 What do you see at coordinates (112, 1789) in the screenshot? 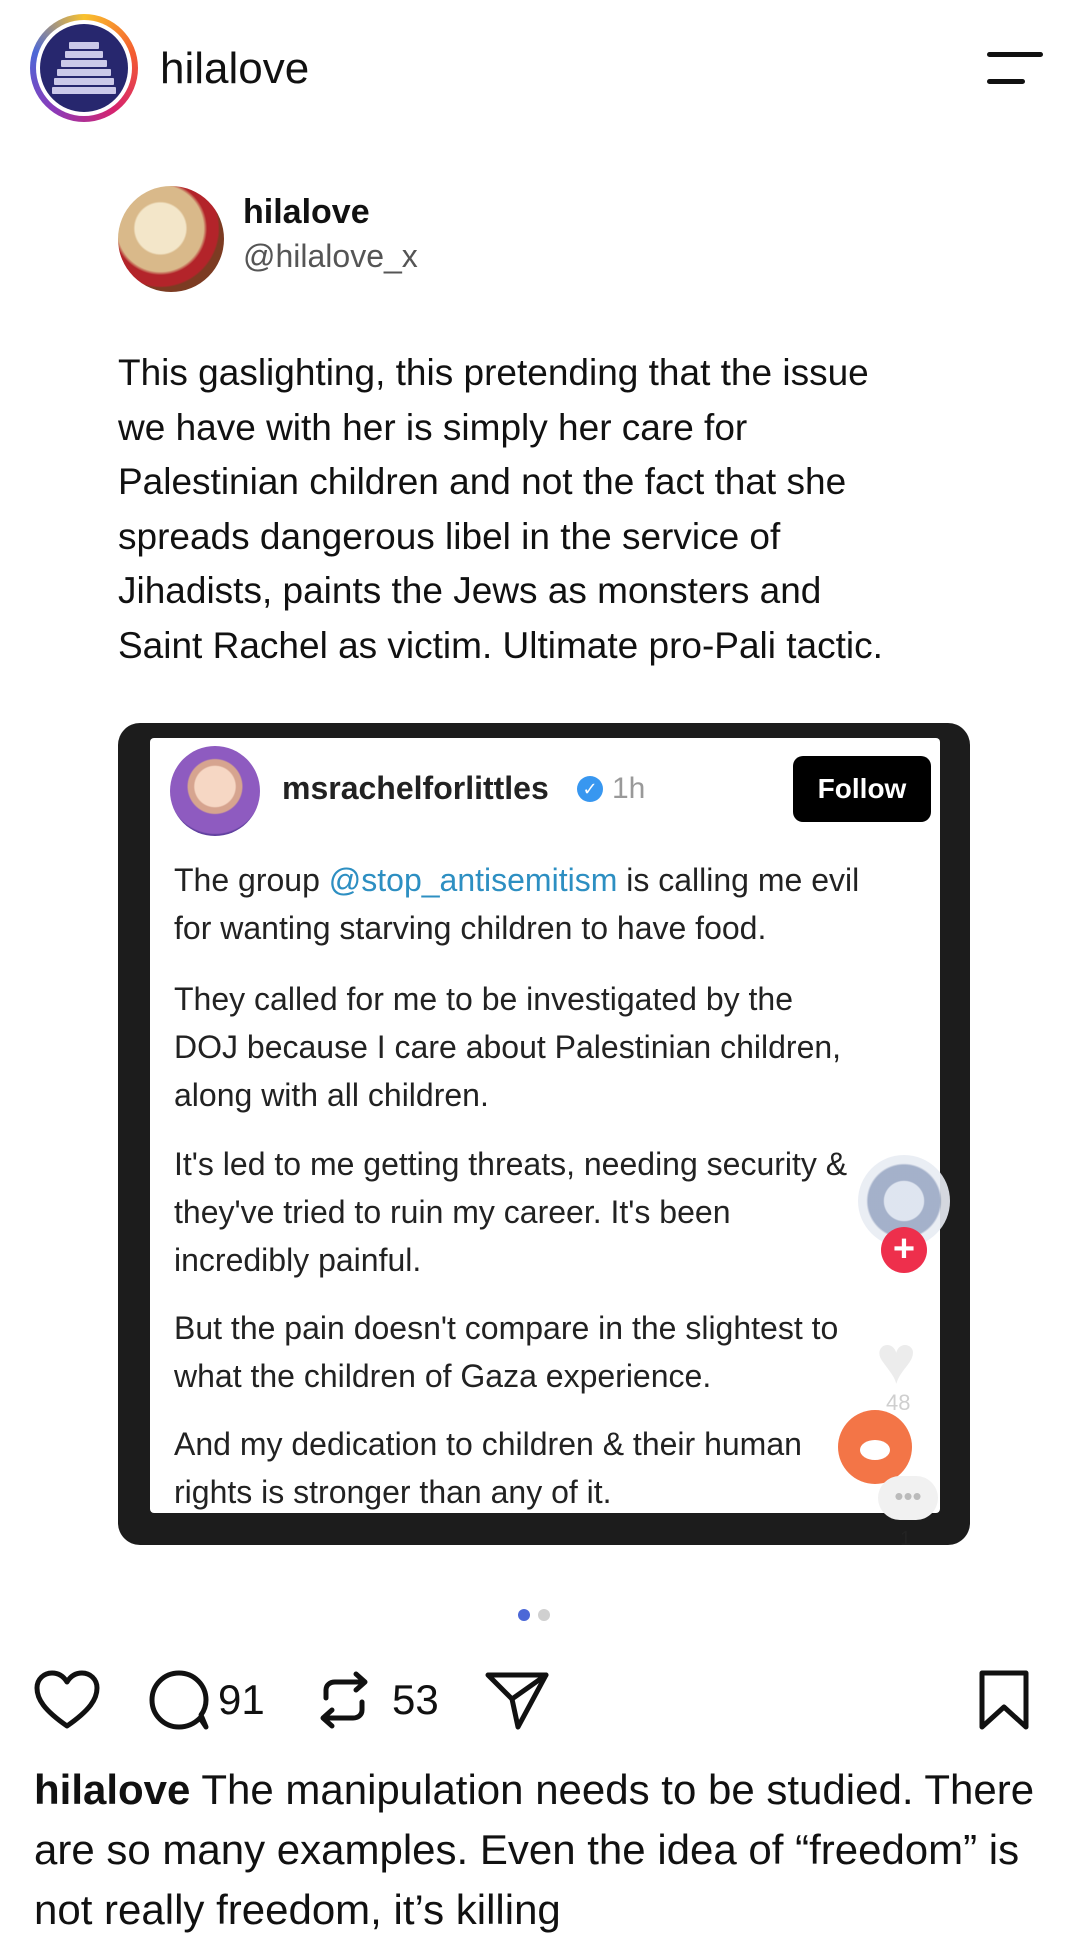
I see `caption-username: hilalove` at bounding box center [112, 1789].